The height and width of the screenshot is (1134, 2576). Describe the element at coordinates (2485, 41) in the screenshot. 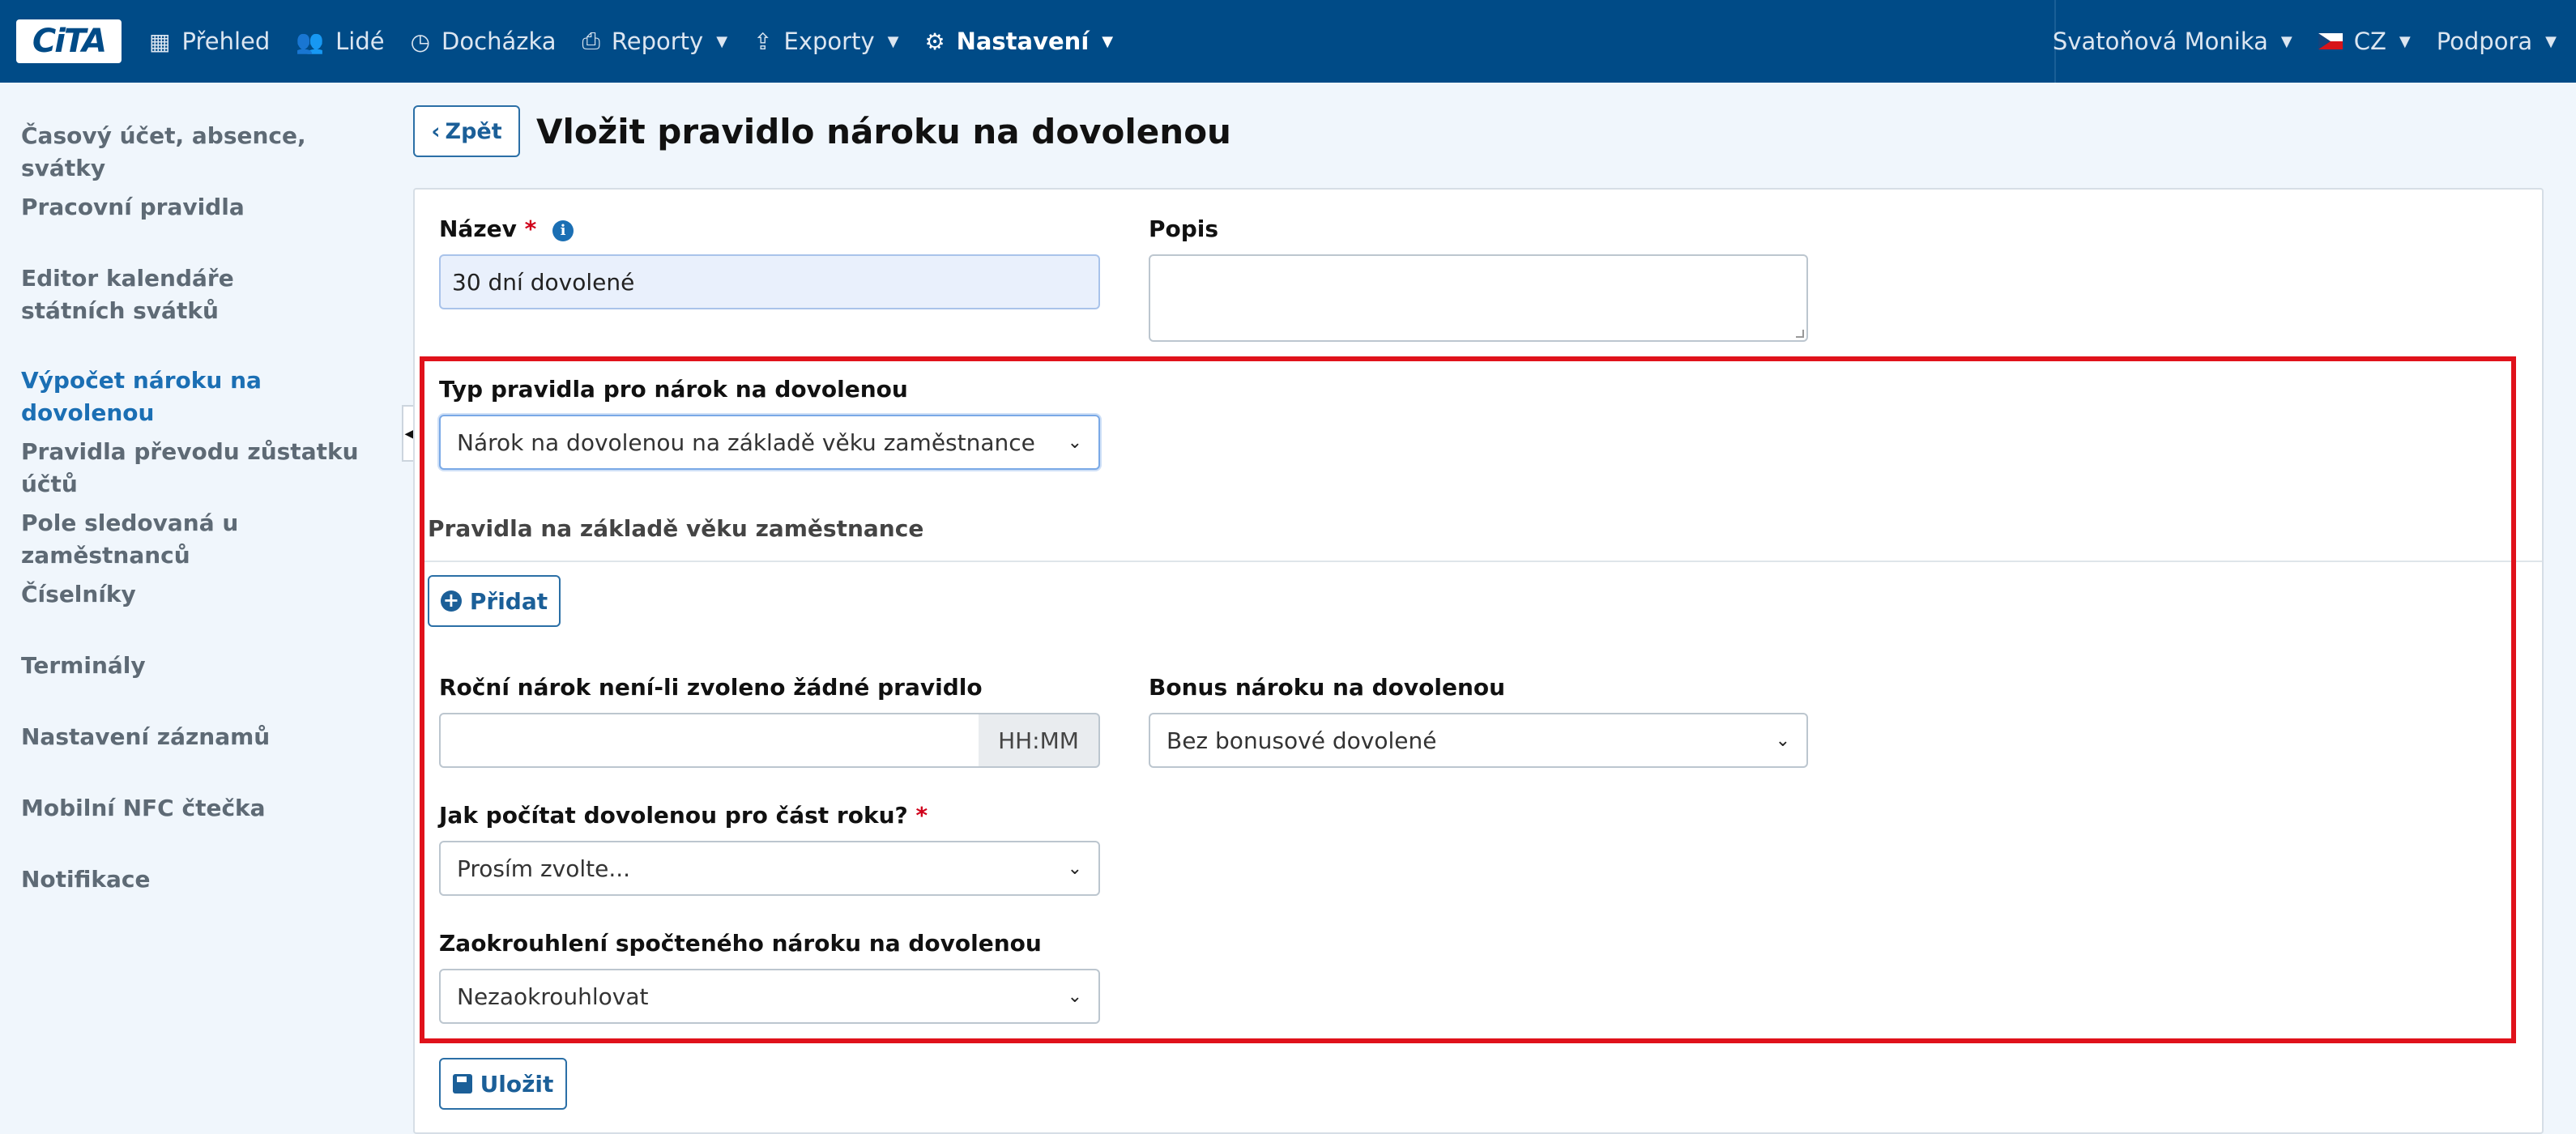

I see `support-label: Podpora` at that location.